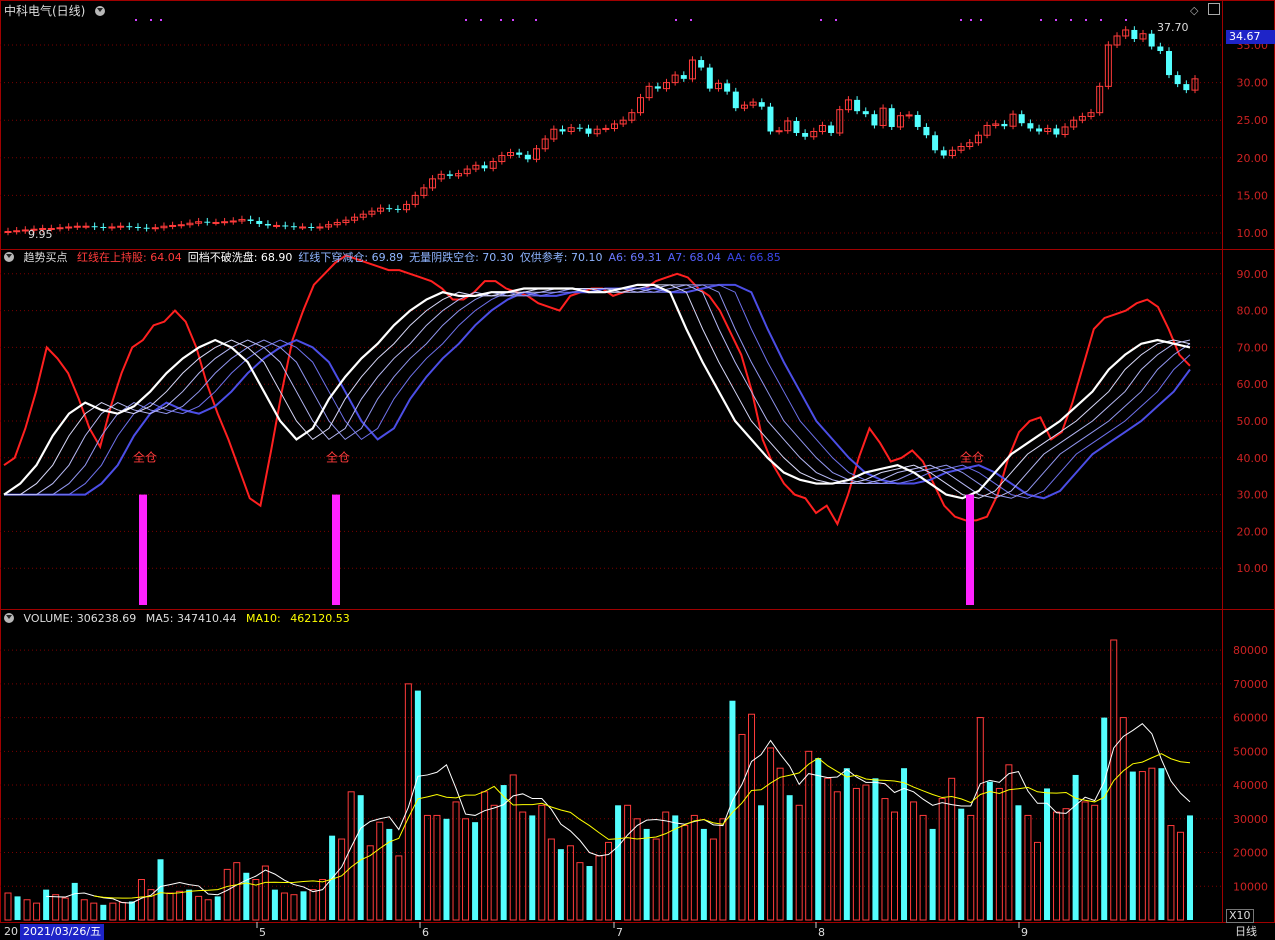 This screenshot has width=1275, height=940. What do you see at coordinates (1250, 785) in the screenshot?
I see `volume-tick-label: 40000` at bounding box center [1250, 785].